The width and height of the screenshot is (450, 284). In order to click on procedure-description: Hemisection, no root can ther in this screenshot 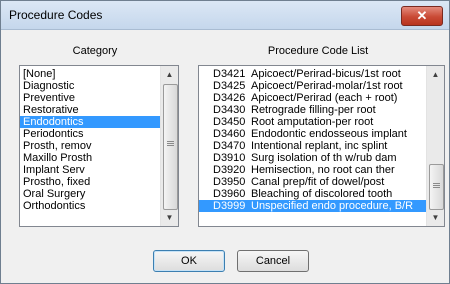, I will do `click(323, 170)`.